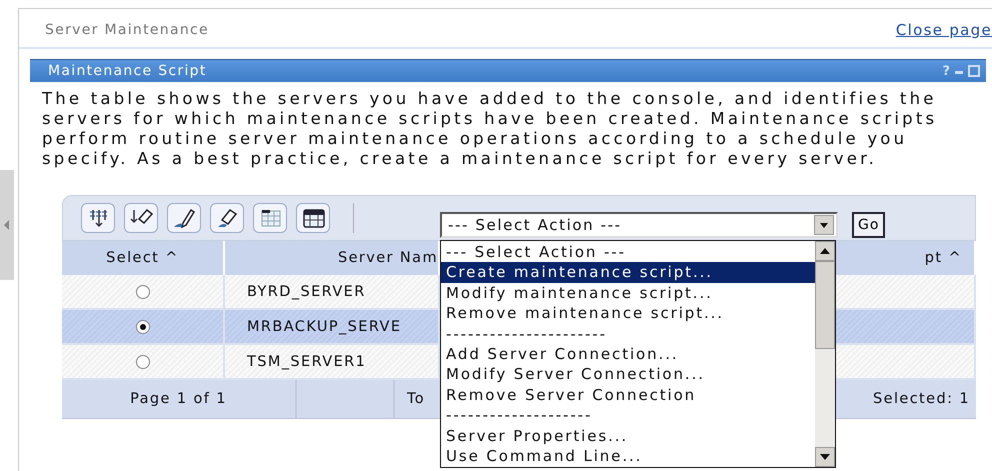  I want to click on selected-count: Selected: 1, so click(922, 399).